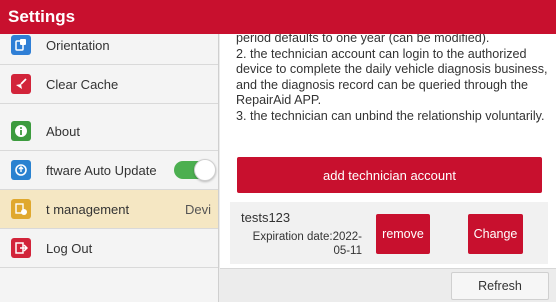  Describe the element at coordinates (63, 131) in the screenshot. I see `sidebar-item-label: About` at that location.